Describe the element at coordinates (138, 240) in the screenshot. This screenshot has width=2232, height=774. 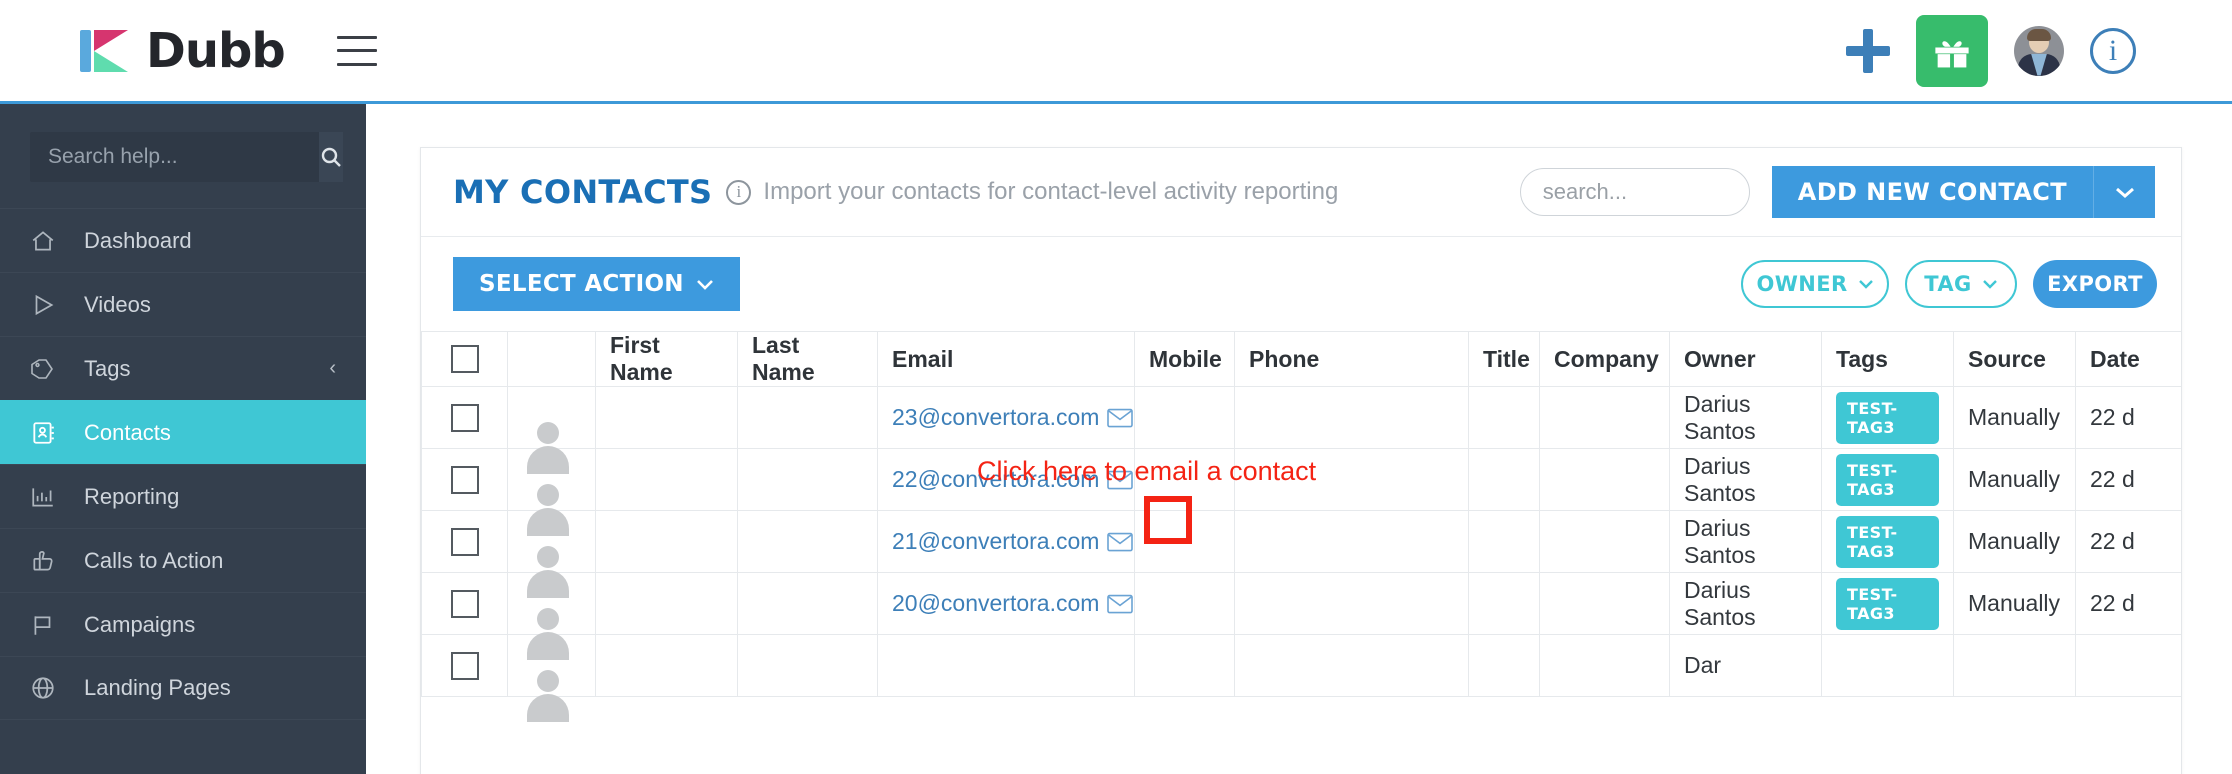
I see `sidebar-item-label: Dashboard` at that location.